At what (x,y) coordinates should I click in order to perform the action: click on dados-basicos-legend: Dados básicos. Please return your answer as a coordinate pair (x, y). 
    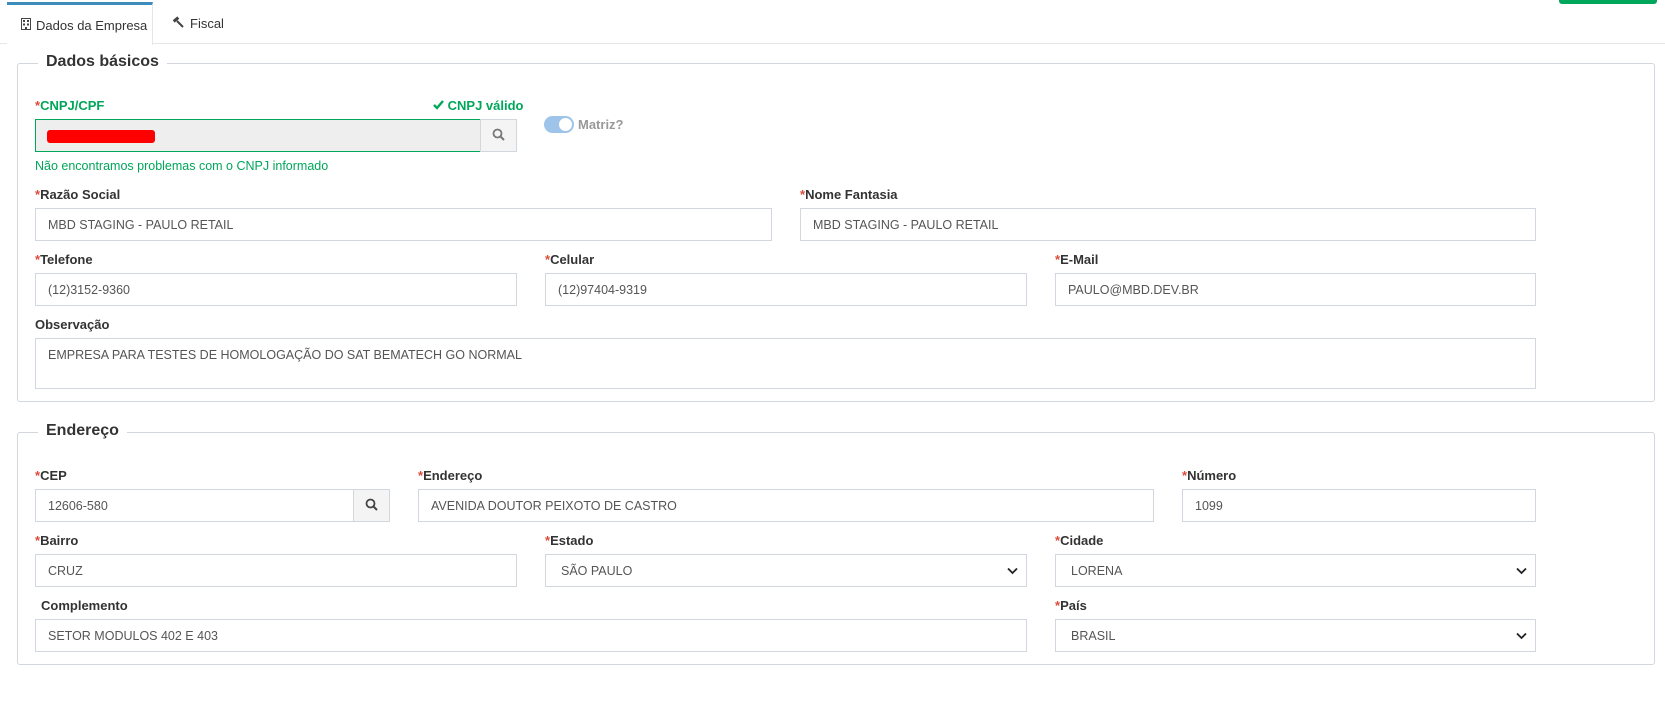
    Looking at the image, I should click on (102, 62).